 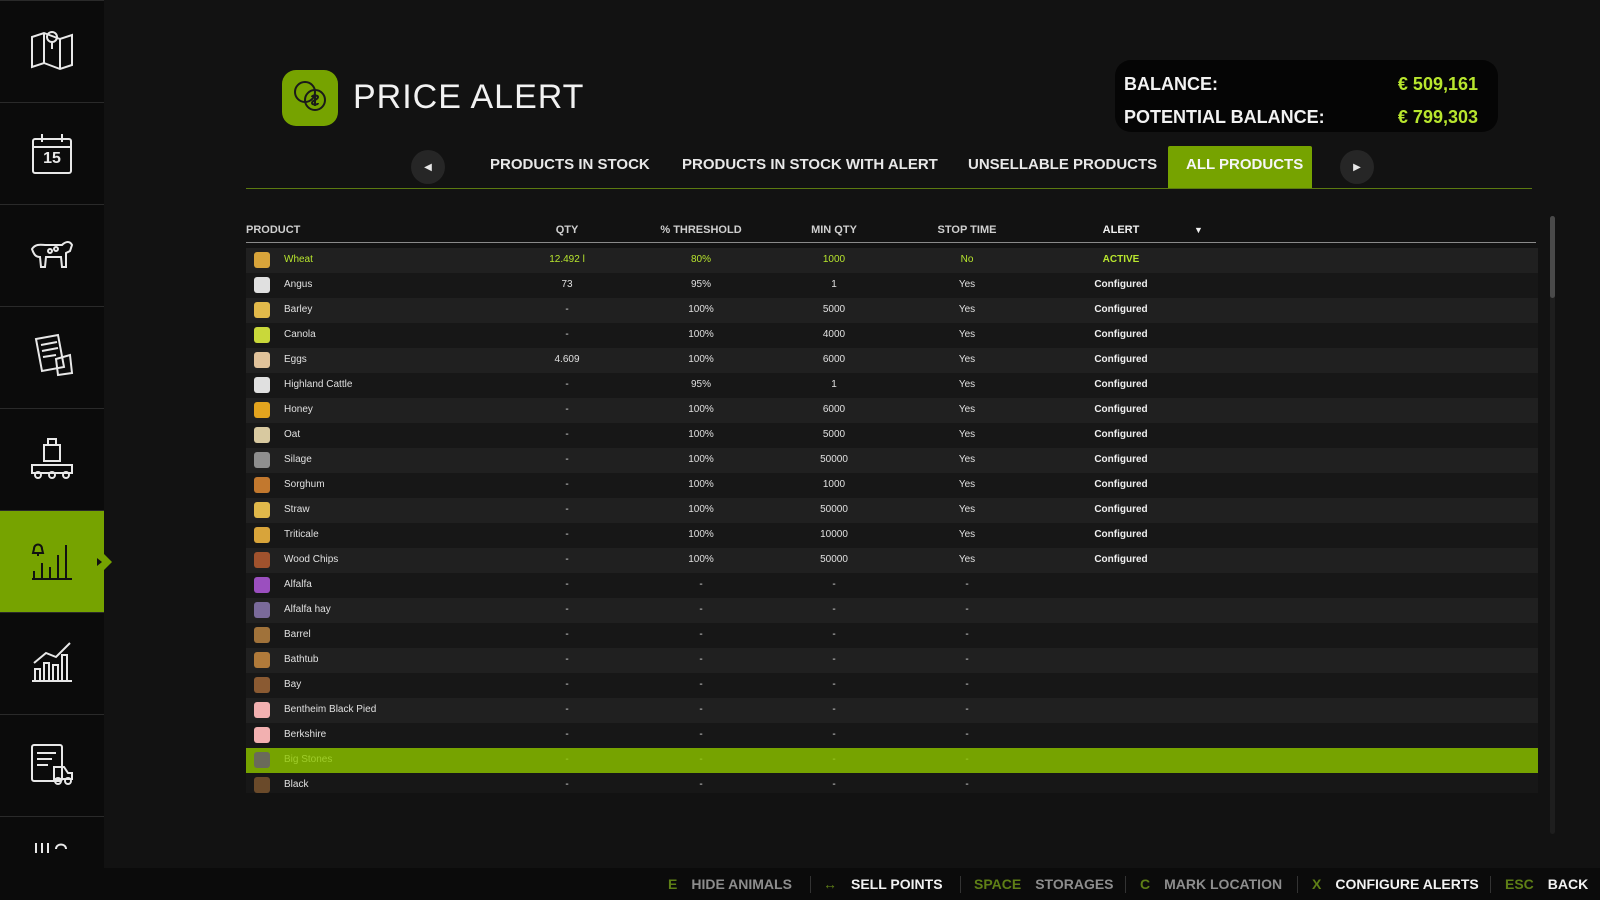 What do you see at coordinates (52, 357) in the screenshot?
I see `sidebar-item-contracts` at bounding box center [52, 357].